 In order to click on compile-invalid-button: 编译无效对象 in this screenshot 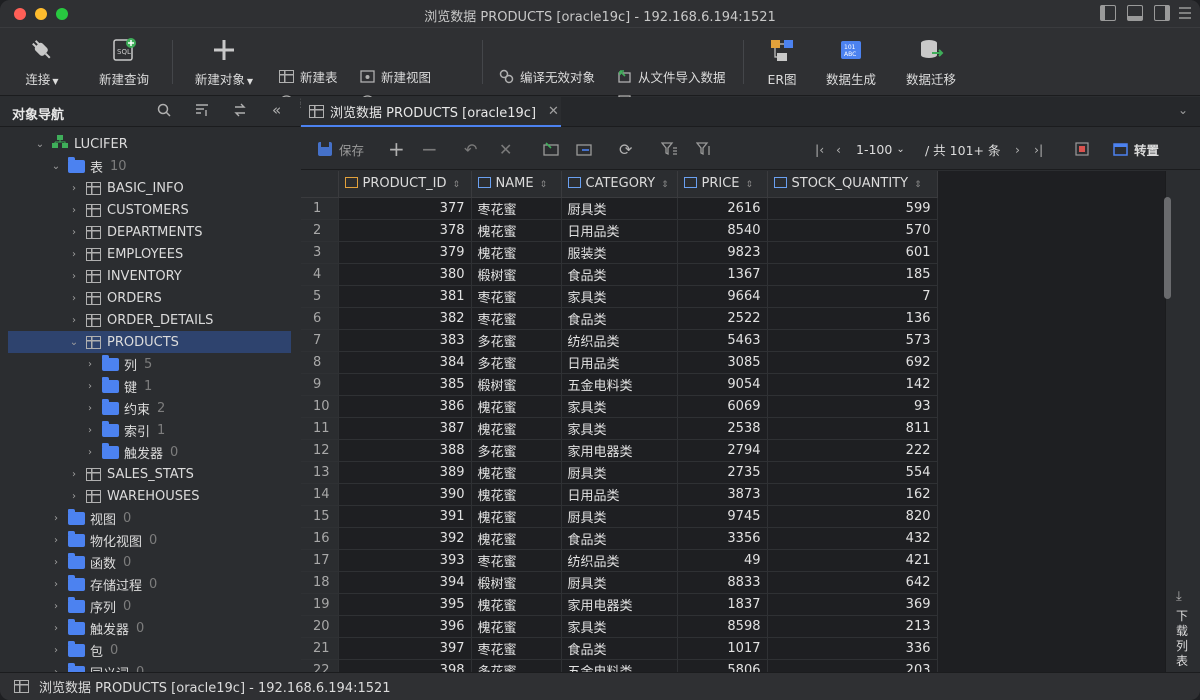, I will do `click(547, 76)`.